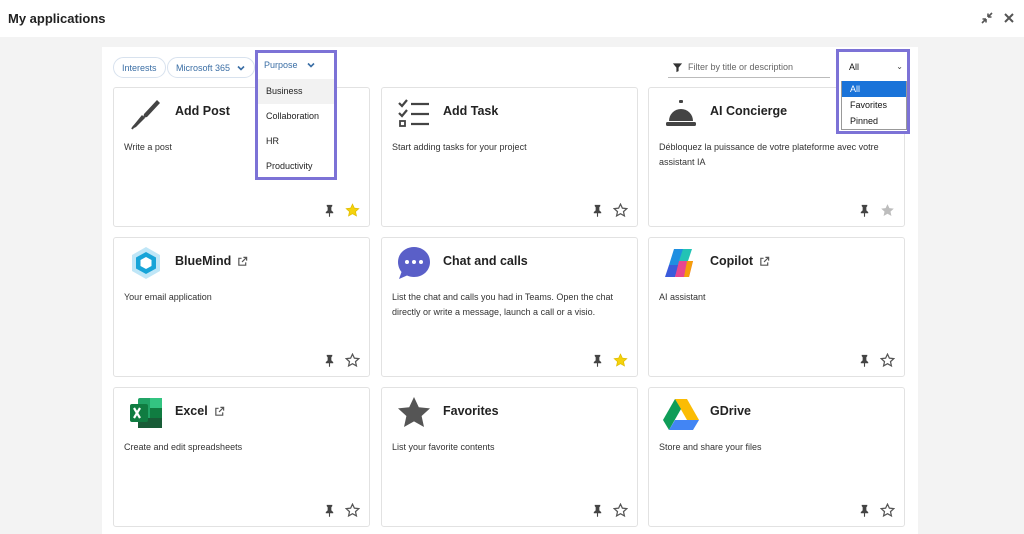 This screenshot has height=534, width=1024. What do you see at coordinates (241, 457) in the screenshot?
I see `app-card-excel: Excel Create and edit spreadsheets` at bounding box center [241, 457].